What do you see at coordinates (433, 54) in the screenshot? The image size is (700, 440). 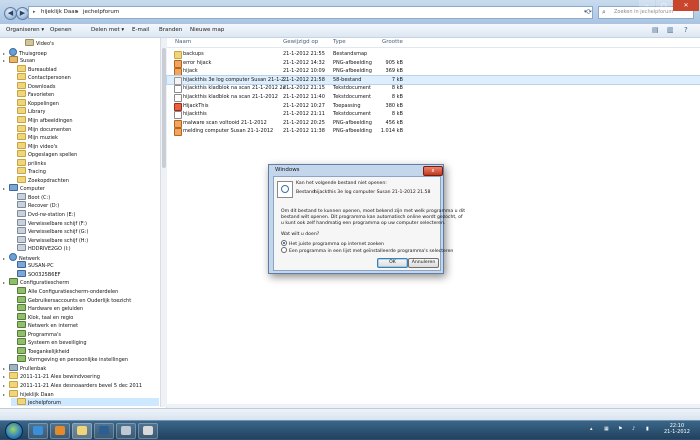 I see `file-row: backups 21-1-2012 21:55 Bestandsmap` at bounding box center [433, 54].